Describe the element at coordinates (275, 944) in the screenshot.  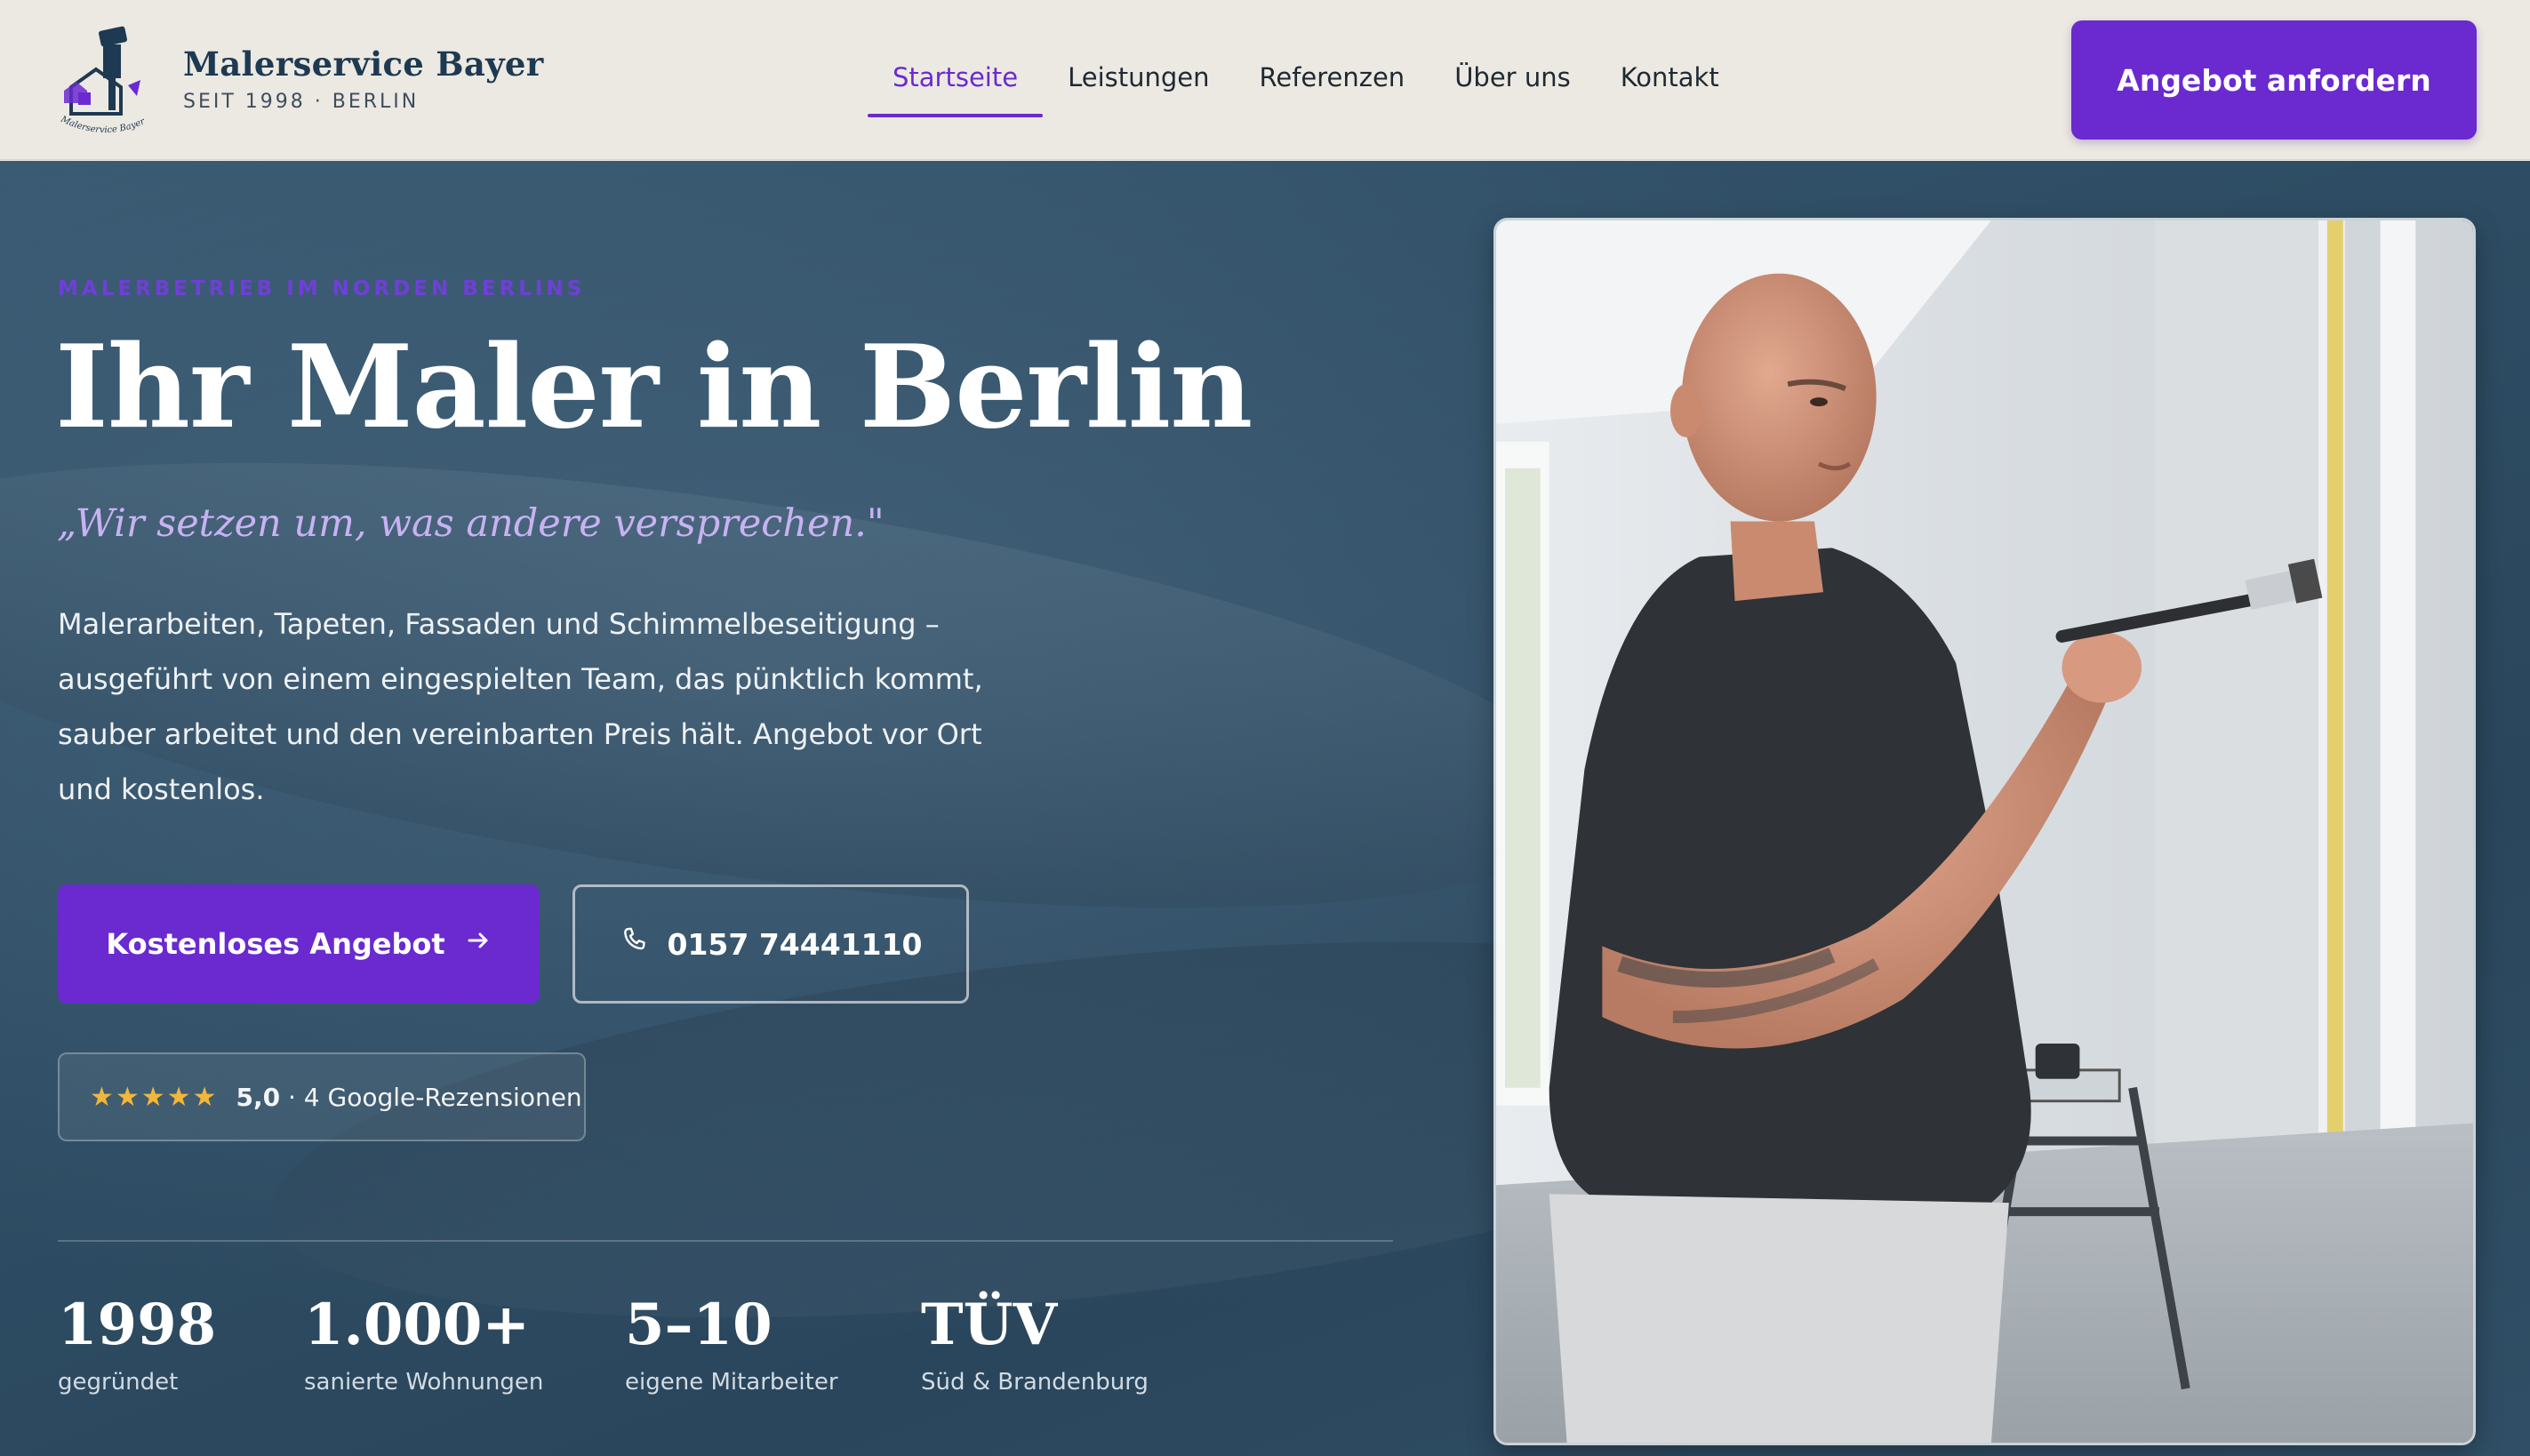
I see `free-offer-label: Kostenloses Angebot` at that location.